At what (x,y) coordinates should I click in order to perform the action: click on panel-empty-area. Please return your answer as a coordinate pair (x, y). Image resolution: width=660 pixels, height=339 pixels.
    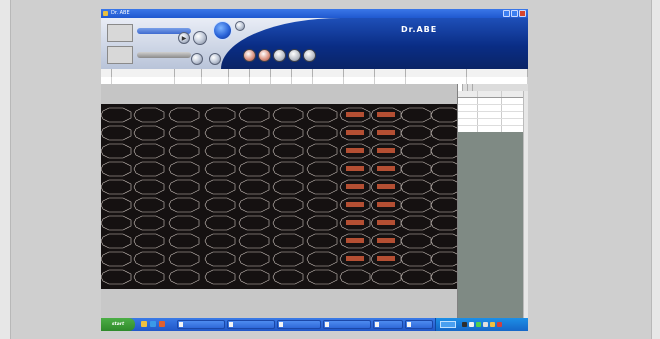
    Looking at the image, I should click on (491, 225).